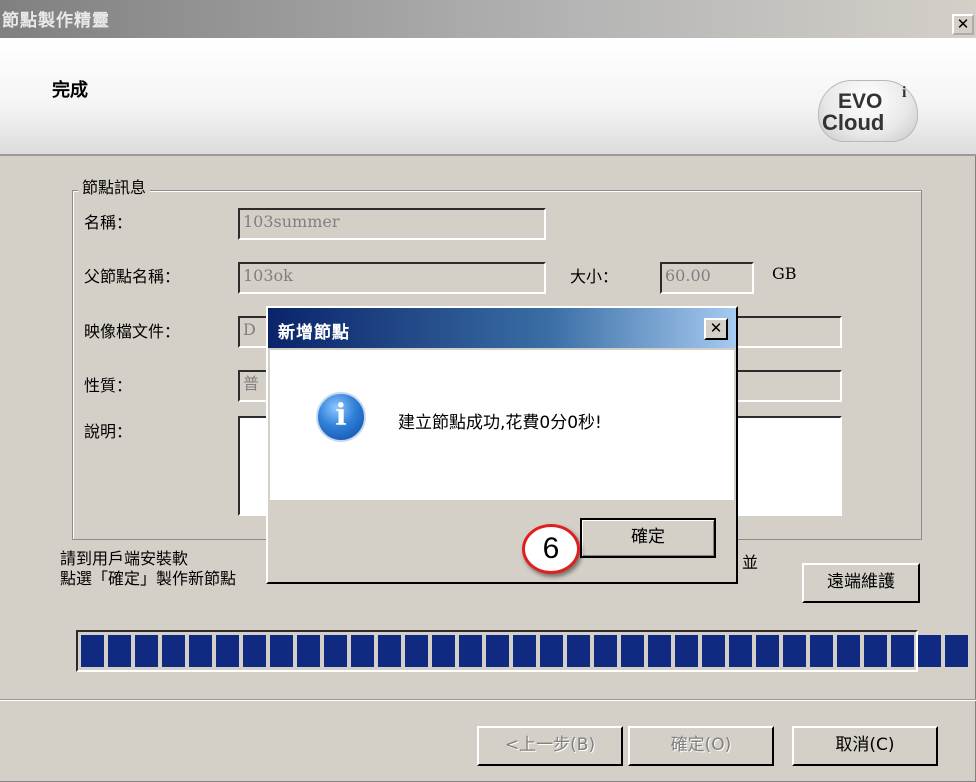 The width and height of the screenshot is (976, 782). What do you see at coordinates (963, 24) in the screenshot?
I see `window-close-button: ✕` at bounding box center [963, 24].